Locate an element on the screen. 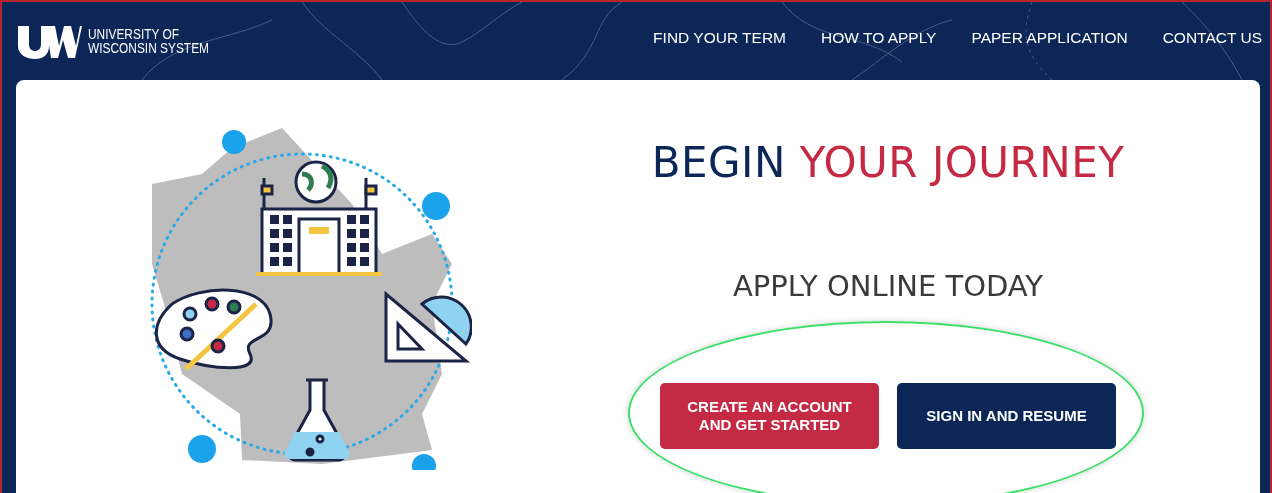  page-heading: BEGIN YOUR JOURNEY is located at coordinates (888, 162).